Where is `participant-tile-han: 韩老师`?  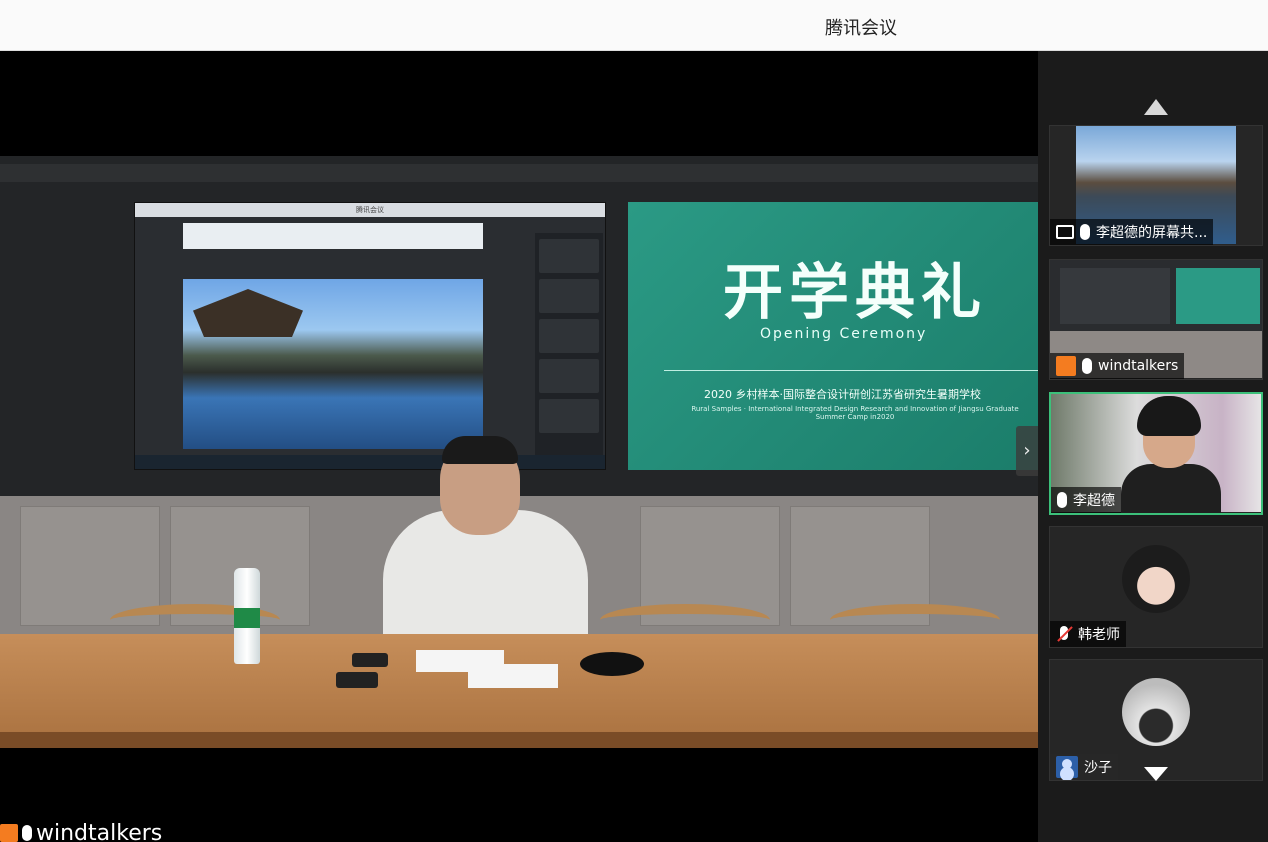
participant-tile-han: 韩老师 is located at coordinates (1156, 587).